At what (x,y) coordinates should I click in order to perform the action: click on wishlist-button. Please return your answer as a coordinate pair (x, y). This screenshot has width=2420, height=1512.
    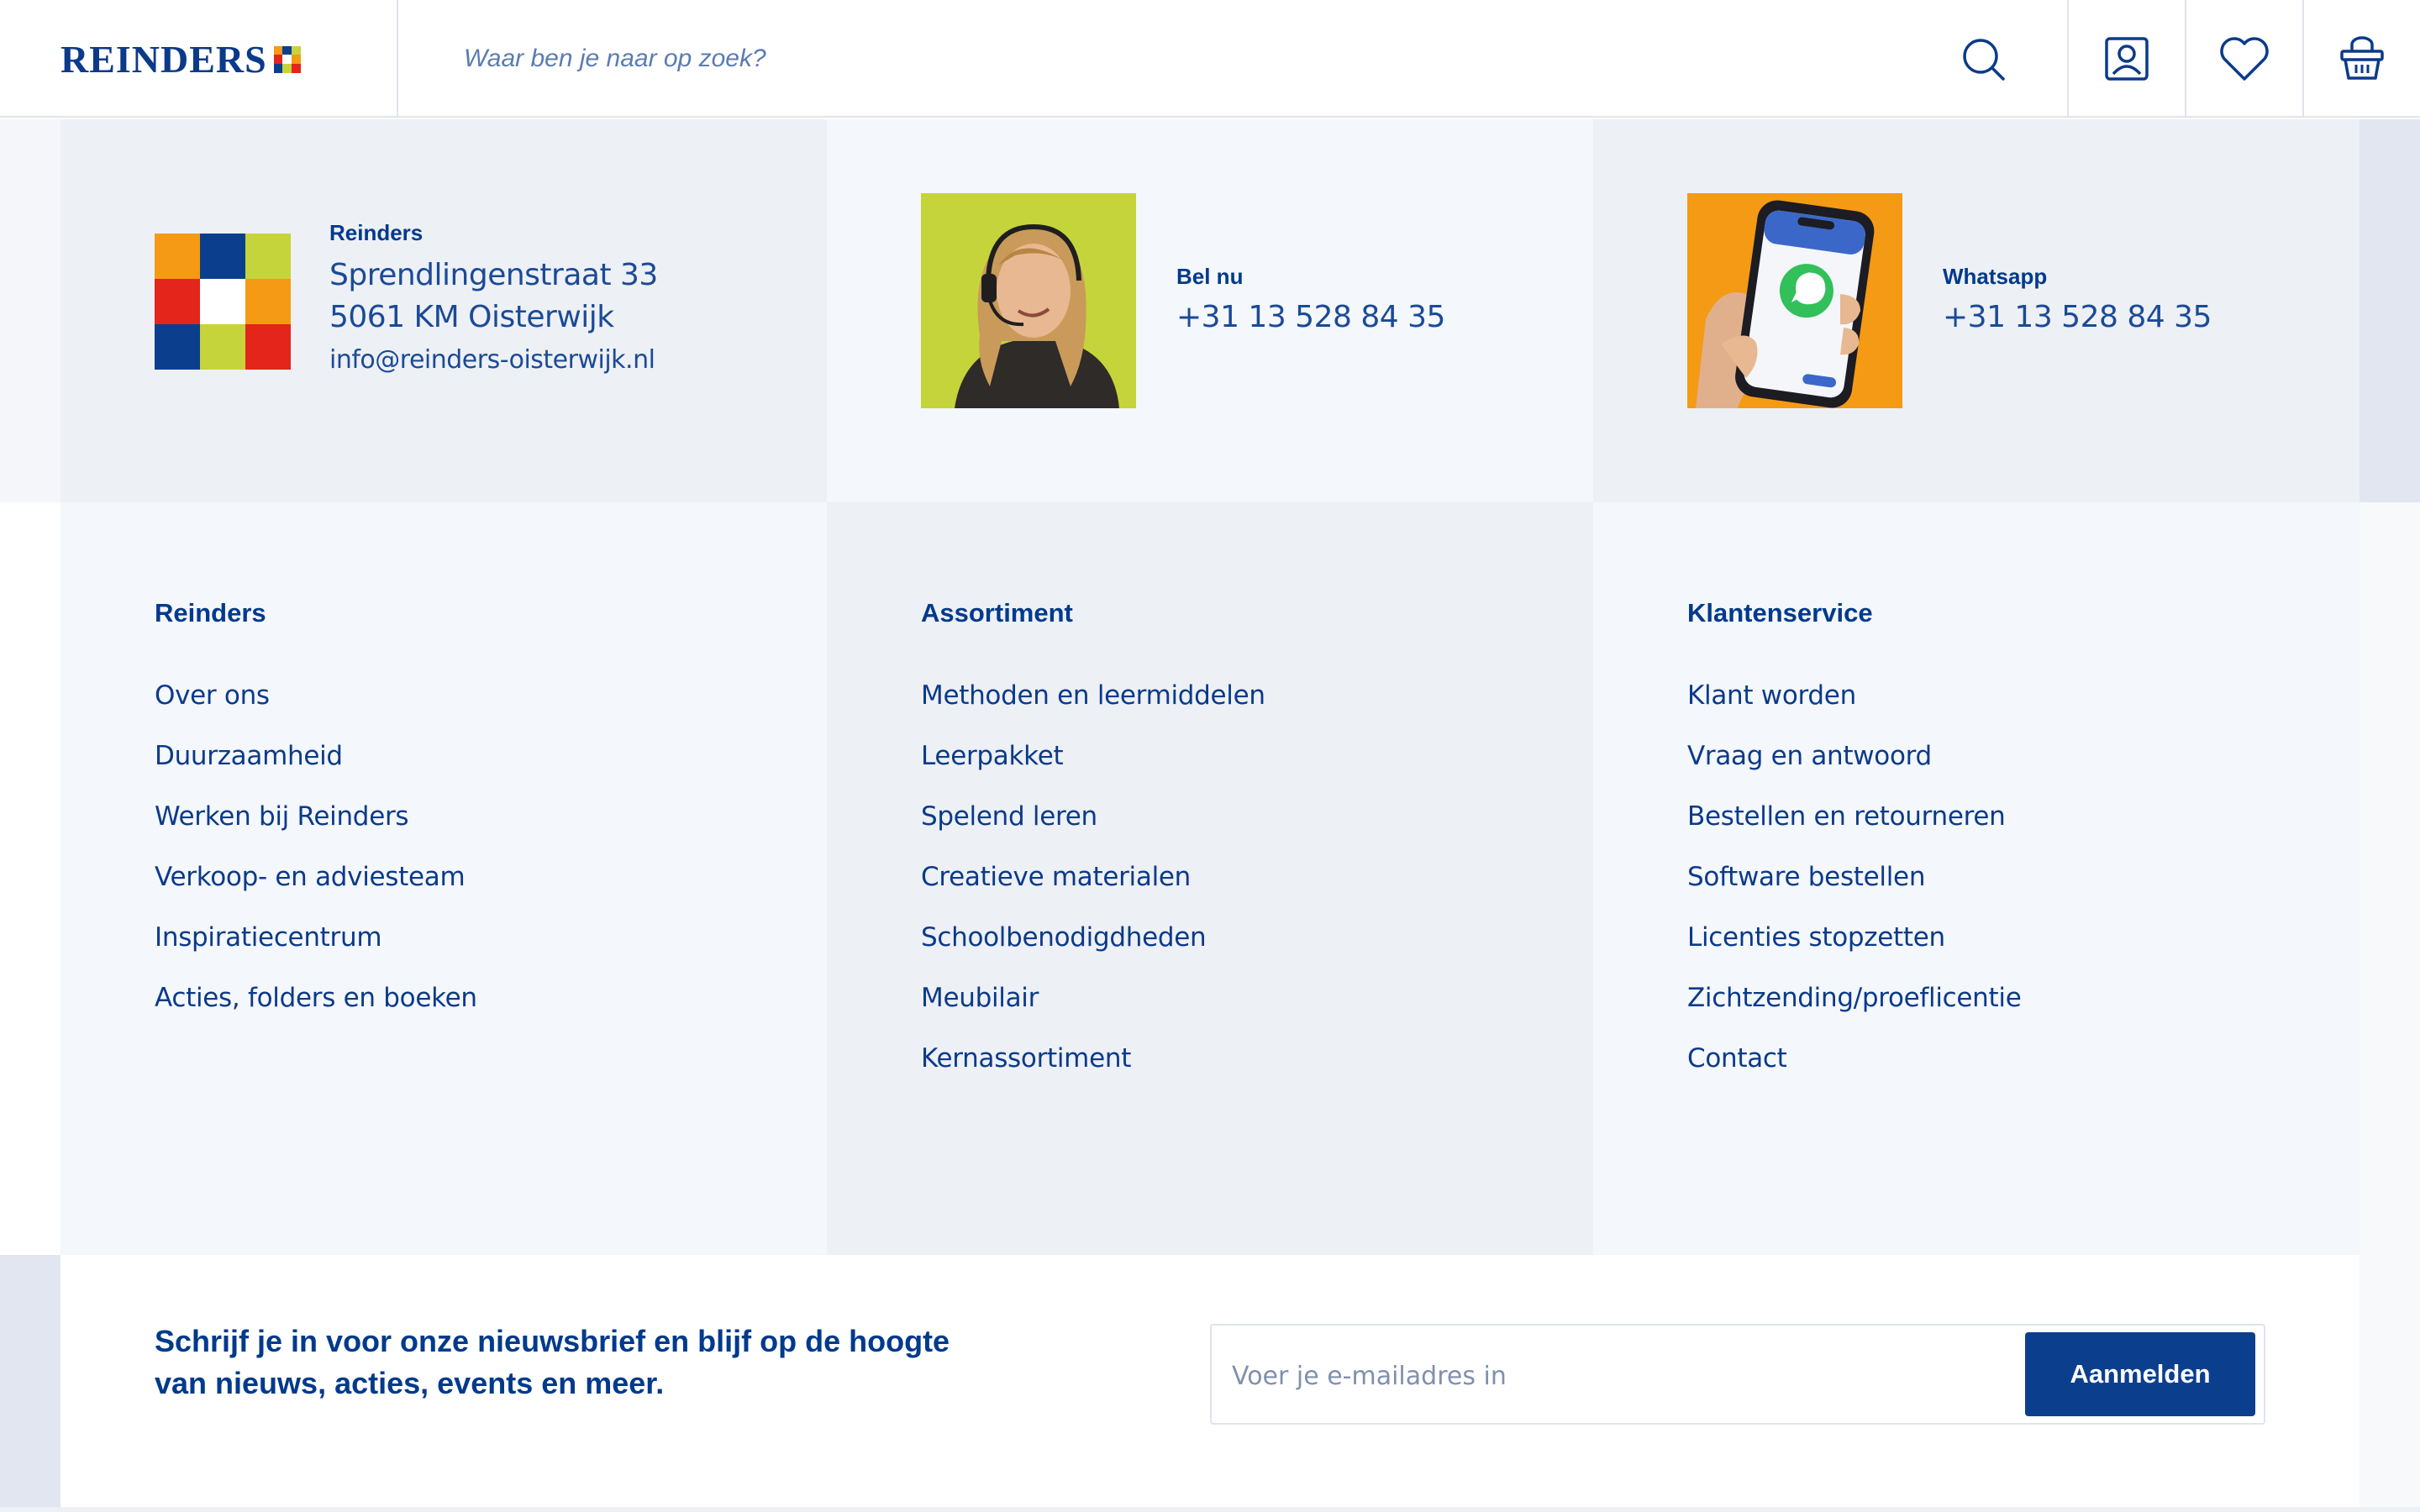
    Looking at the image, I should click on (2244, 59).